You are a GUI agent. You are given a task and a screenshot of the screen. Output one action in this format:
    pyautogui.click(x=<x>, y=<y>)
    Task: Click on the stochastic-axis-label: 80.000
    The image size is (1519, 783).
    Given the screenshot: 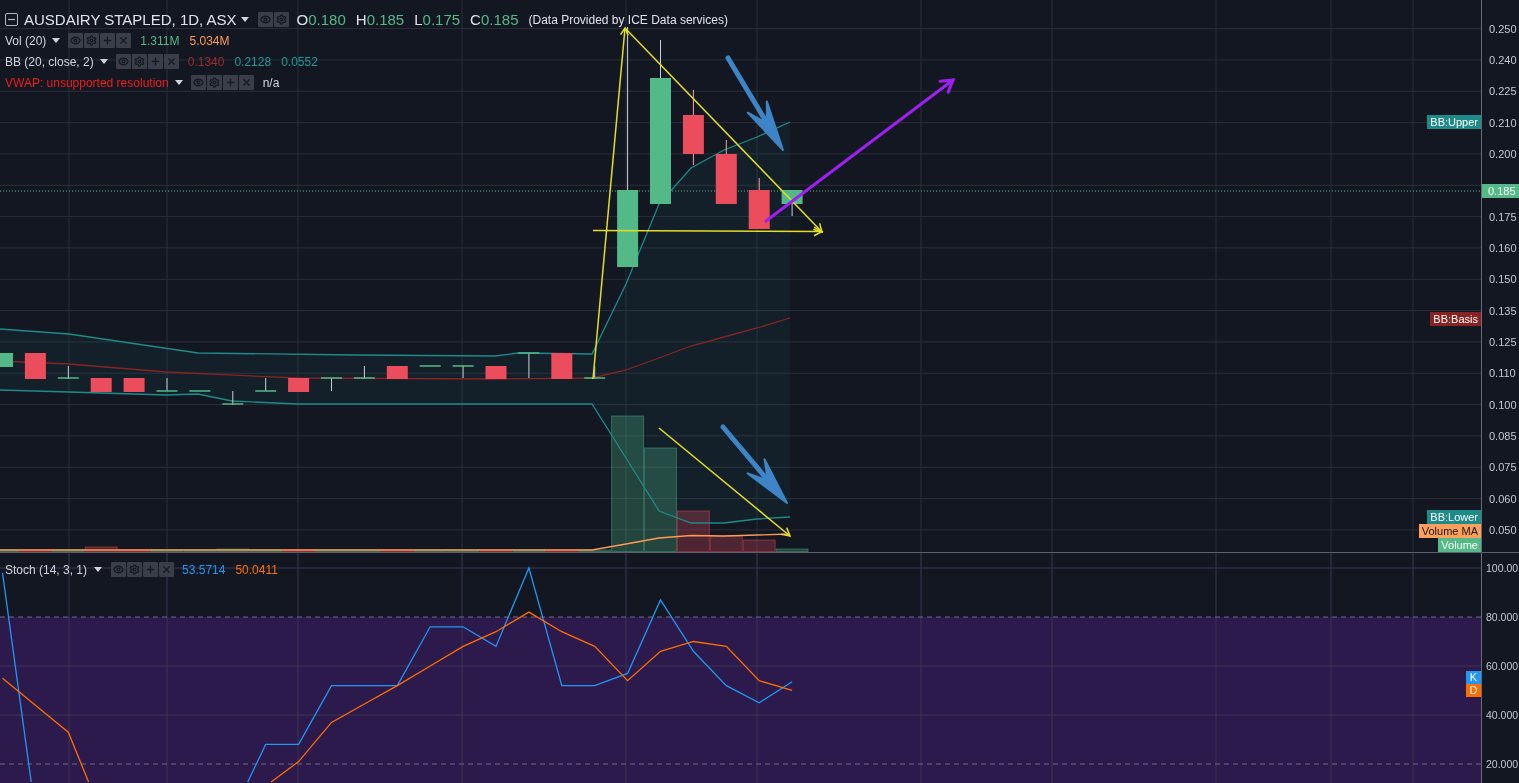 What is the action you would take?
    pyautogui.click(x=1502, y=617)
    